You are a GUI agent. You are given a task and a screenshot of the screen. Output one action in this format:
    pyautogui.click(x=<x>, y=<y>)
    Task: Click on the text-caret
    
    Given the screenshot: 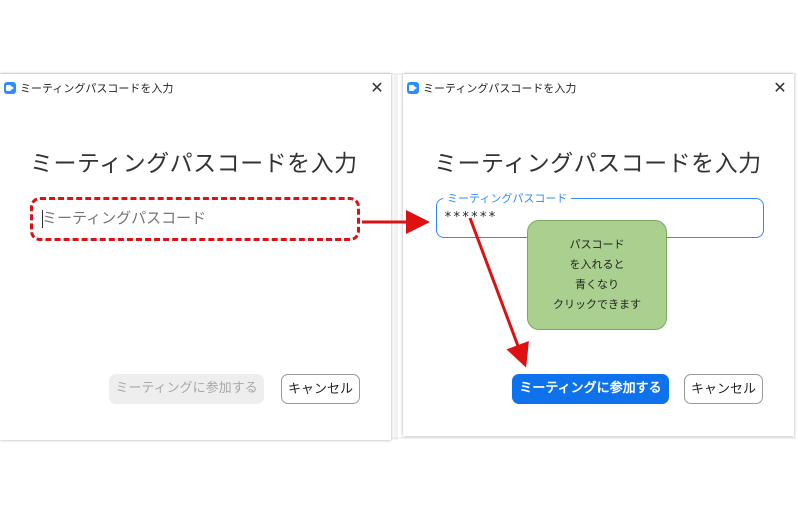 What is the action you would take?
    pyautogui.click(x=42, y=219)
    